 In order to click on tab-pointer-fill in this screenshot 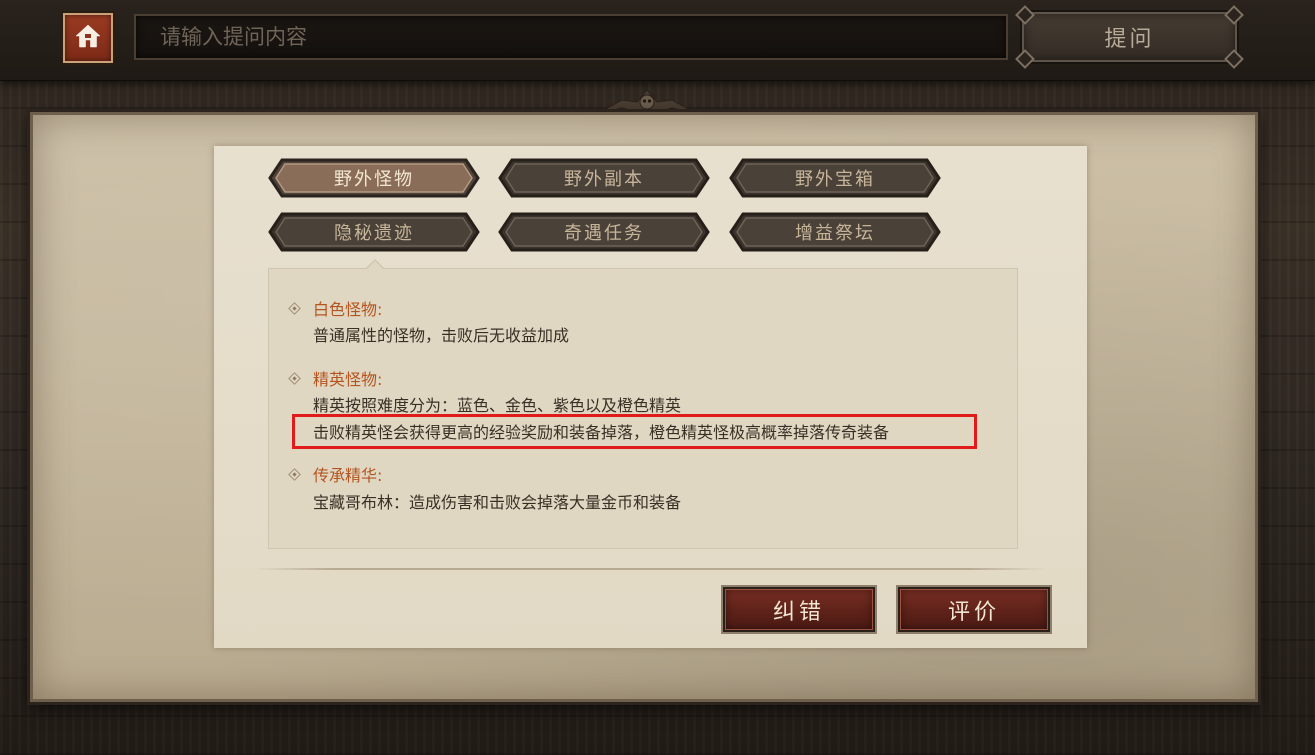, I will do `click(375, 265)`.